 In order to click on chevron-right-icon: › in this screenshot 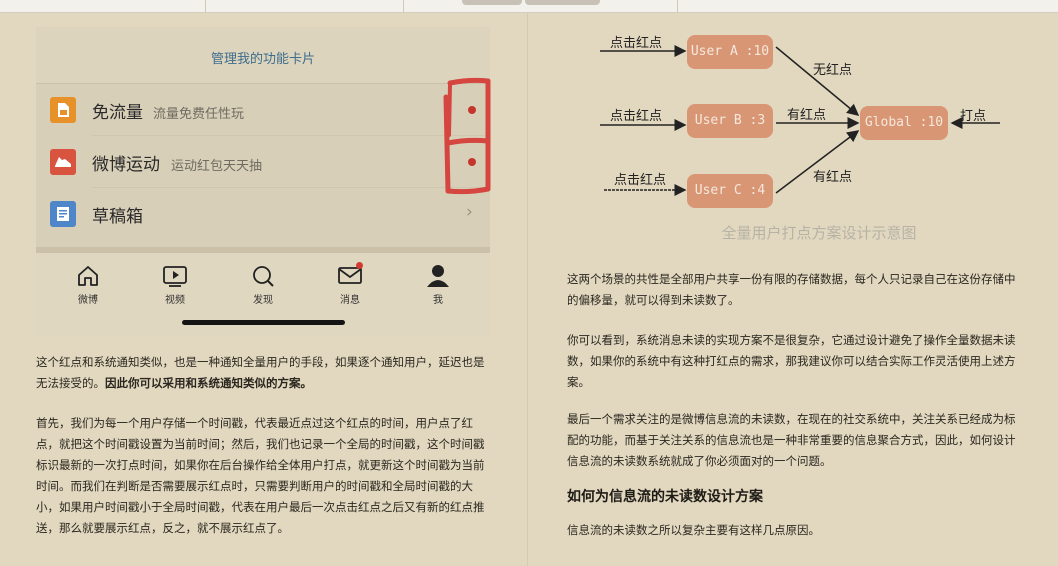, I will do `click(469, 212)`.